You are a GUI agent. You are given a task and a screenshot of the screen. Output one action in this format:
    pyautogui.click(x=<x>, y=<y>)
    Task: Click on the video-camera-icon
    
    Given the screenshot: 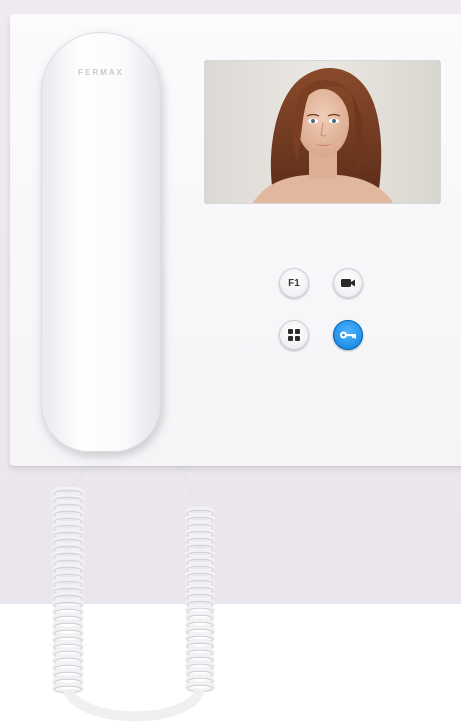 What is the action you would take?
    pyautogui.click(x=348, y=283)
    